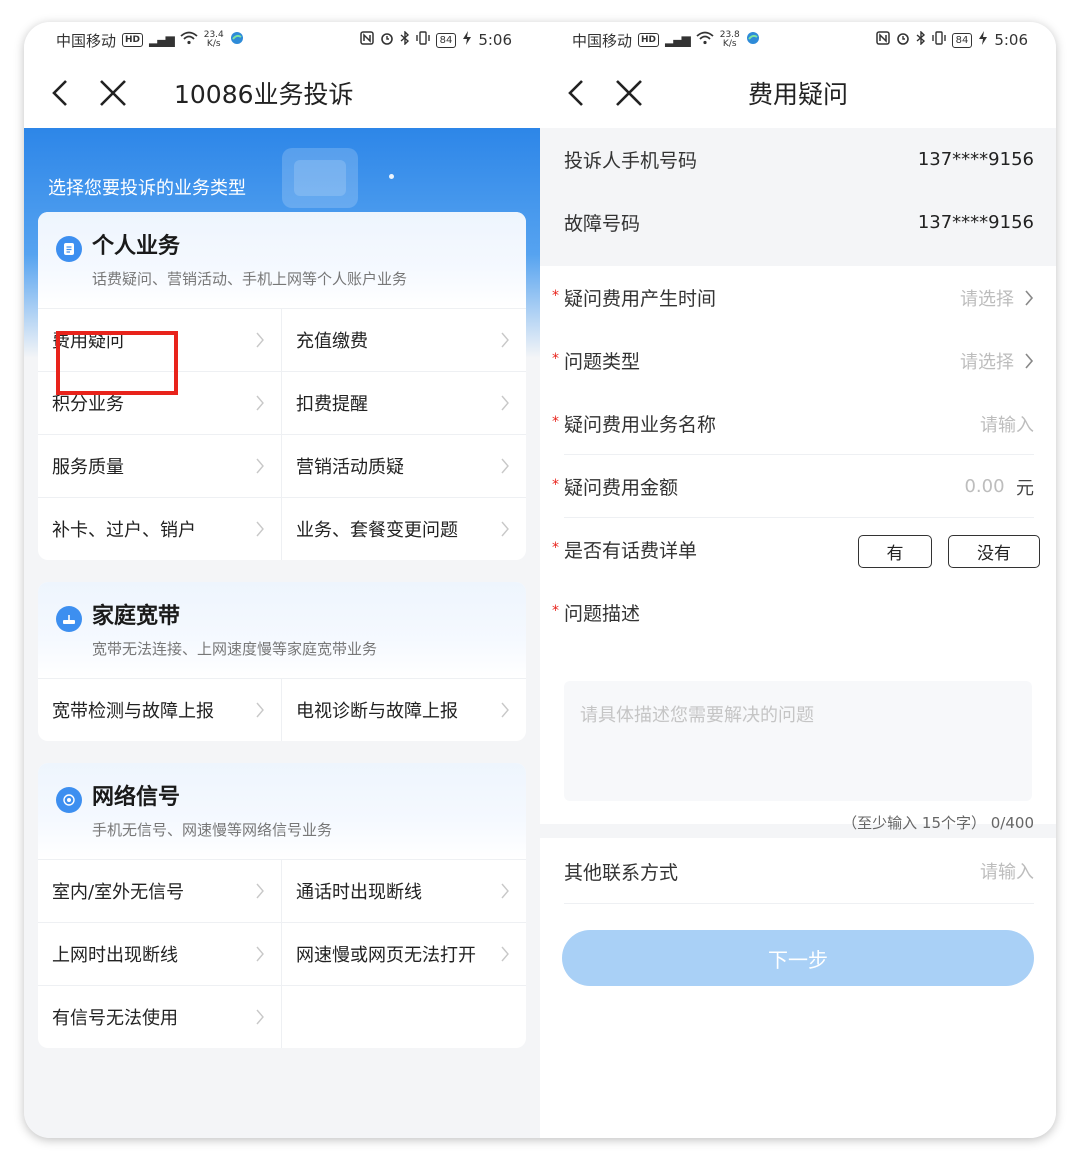 The width and height of the screenshot is (1080, 1162). I want to click on textarea-placeholder: 请具体描述您需要解决的问题, so click(697, 715).